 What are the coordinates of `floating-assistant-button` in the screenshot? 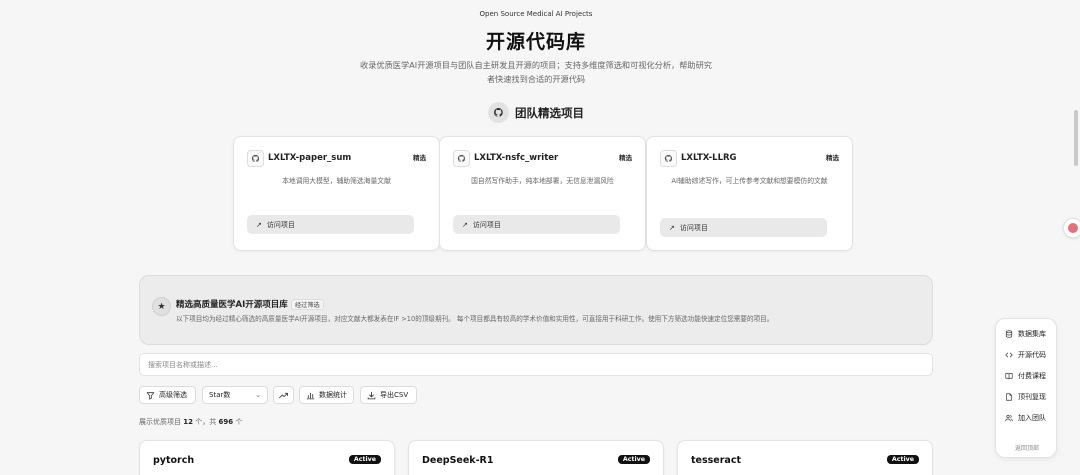 It's located at (1071, 228).